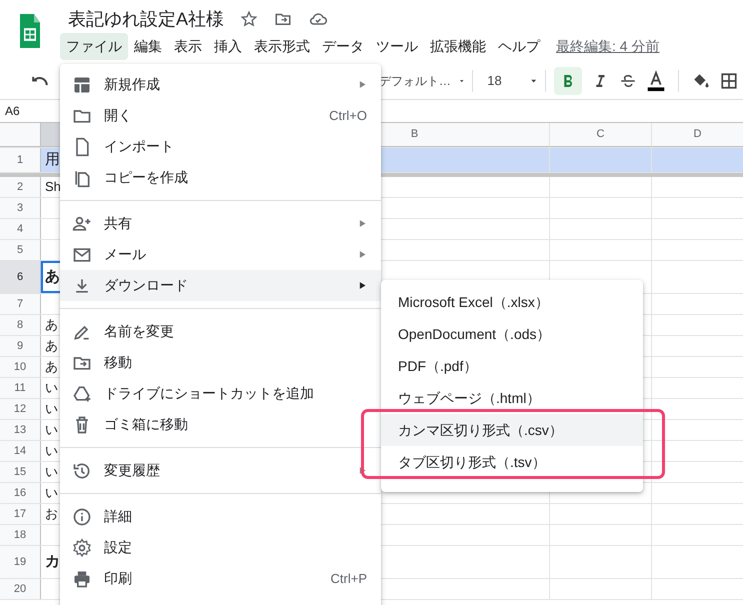 This screenshot has height=605, width=743. I want to click on menu-bar-item: 表示, so click(188, 46).